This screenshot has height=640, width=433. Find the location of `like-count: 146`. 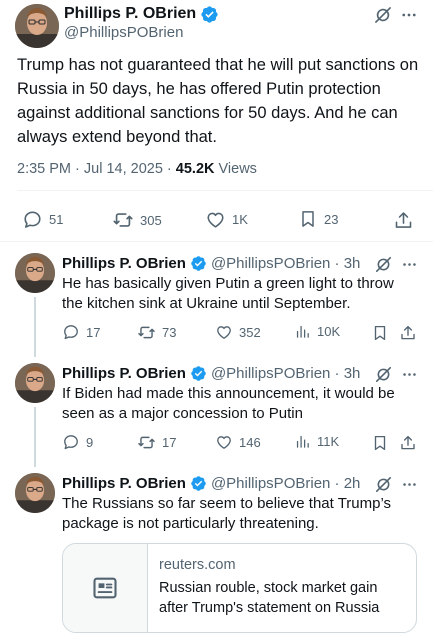

like-count: 146 is located at coordinates (250, 442).